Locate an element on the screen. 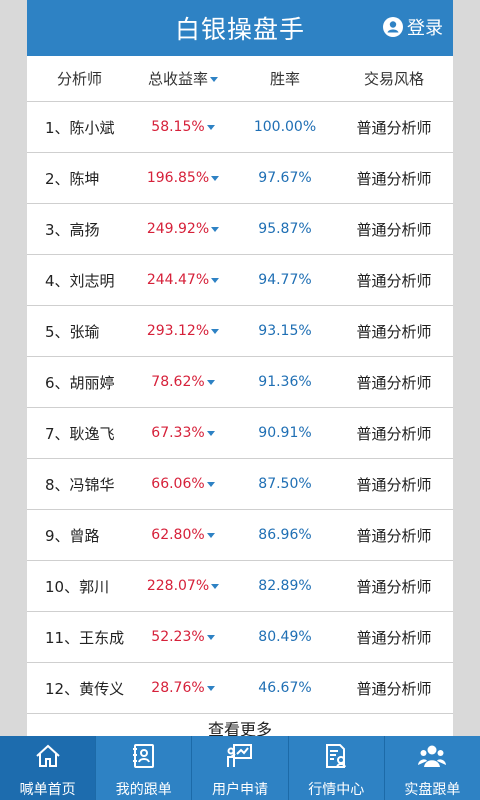 This screenshot has width=480, height=800. total-return-value: 66.06% is located at coordinates (178, 484).